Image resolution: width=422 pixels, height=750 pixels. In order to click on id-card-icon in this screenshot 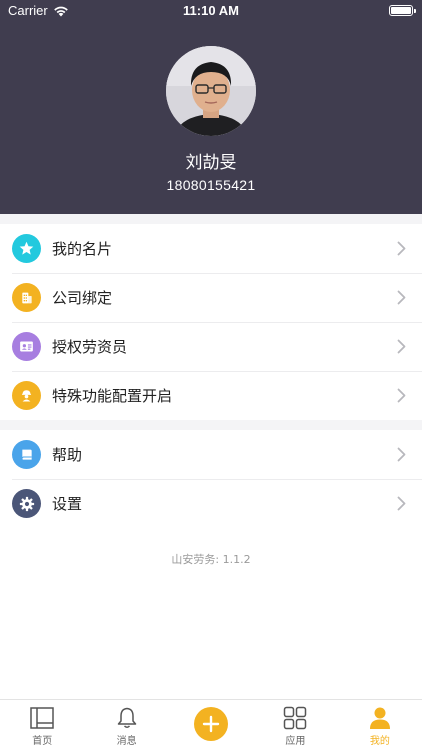, I will do `click(26, 346)`.